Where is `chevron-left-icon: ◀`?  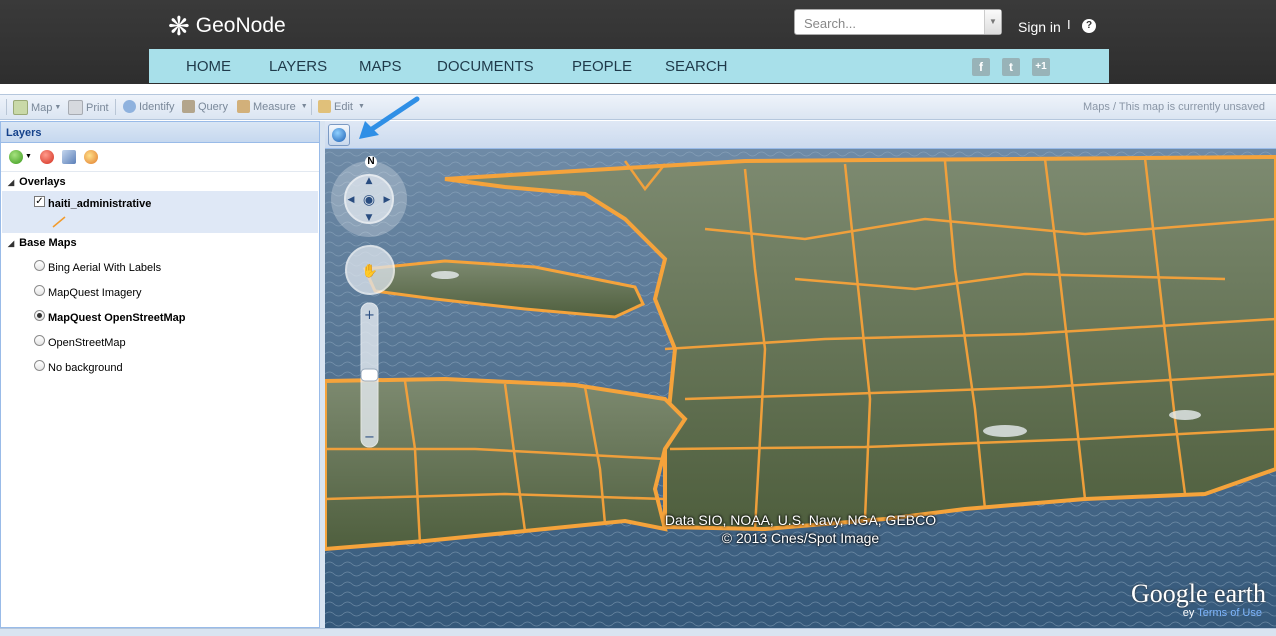
chevron-left-icon: ◀ is located at coordinates (351, 200).